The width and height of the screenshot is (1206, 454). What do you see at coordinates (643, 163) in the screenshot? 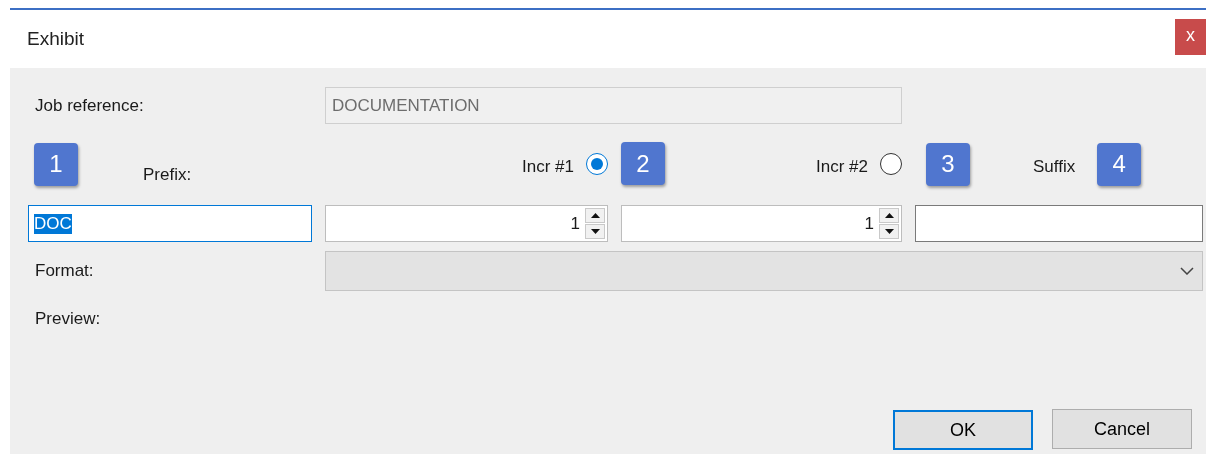
I see `number-badge: 2` at bounding box center [643, 163].